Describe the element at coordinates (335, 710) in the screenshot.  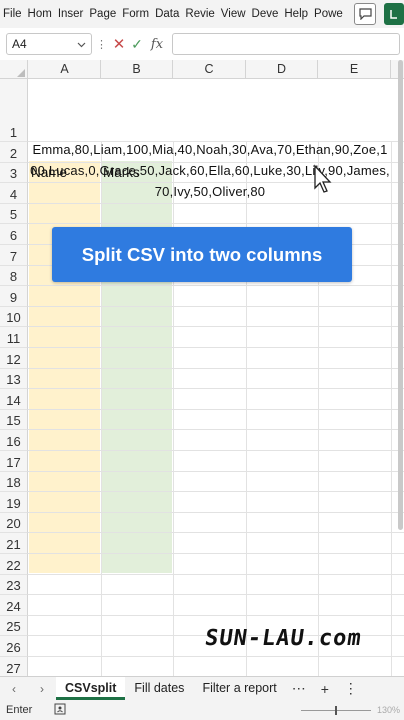
I see `zoom-slider` at that location.